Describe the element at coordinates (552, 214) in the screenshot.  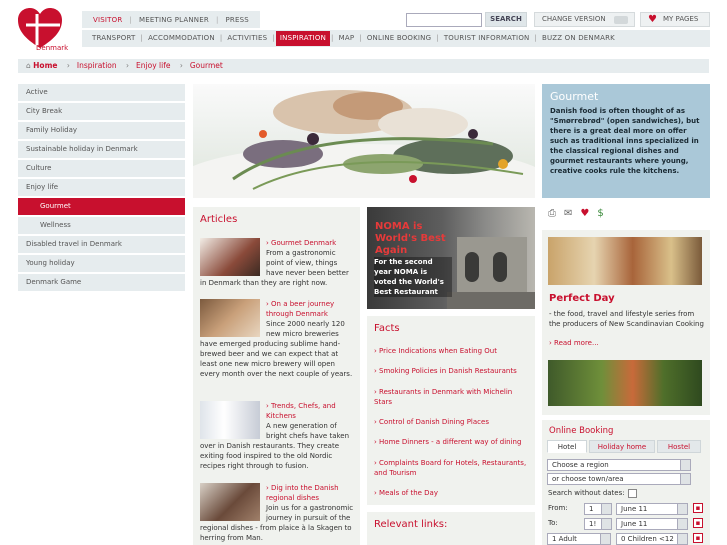
I see `print-icon: ⎙` at that location.